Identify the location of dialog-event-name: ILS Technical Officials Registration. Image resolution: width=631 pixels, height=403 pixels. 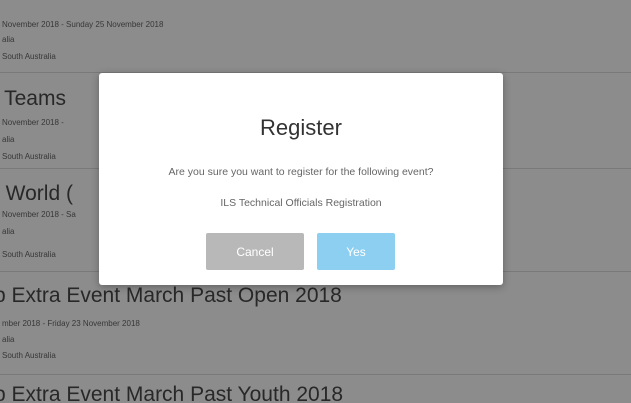
(301, 203).